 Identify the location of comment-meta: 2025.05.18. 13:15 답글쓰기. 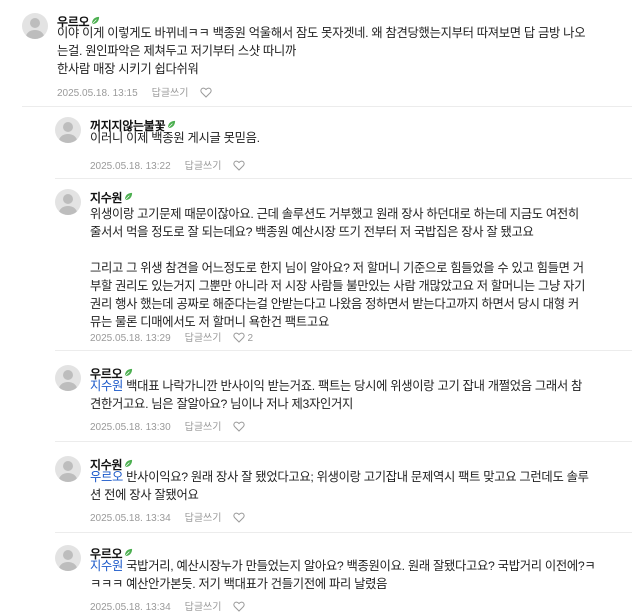
(135, 91).